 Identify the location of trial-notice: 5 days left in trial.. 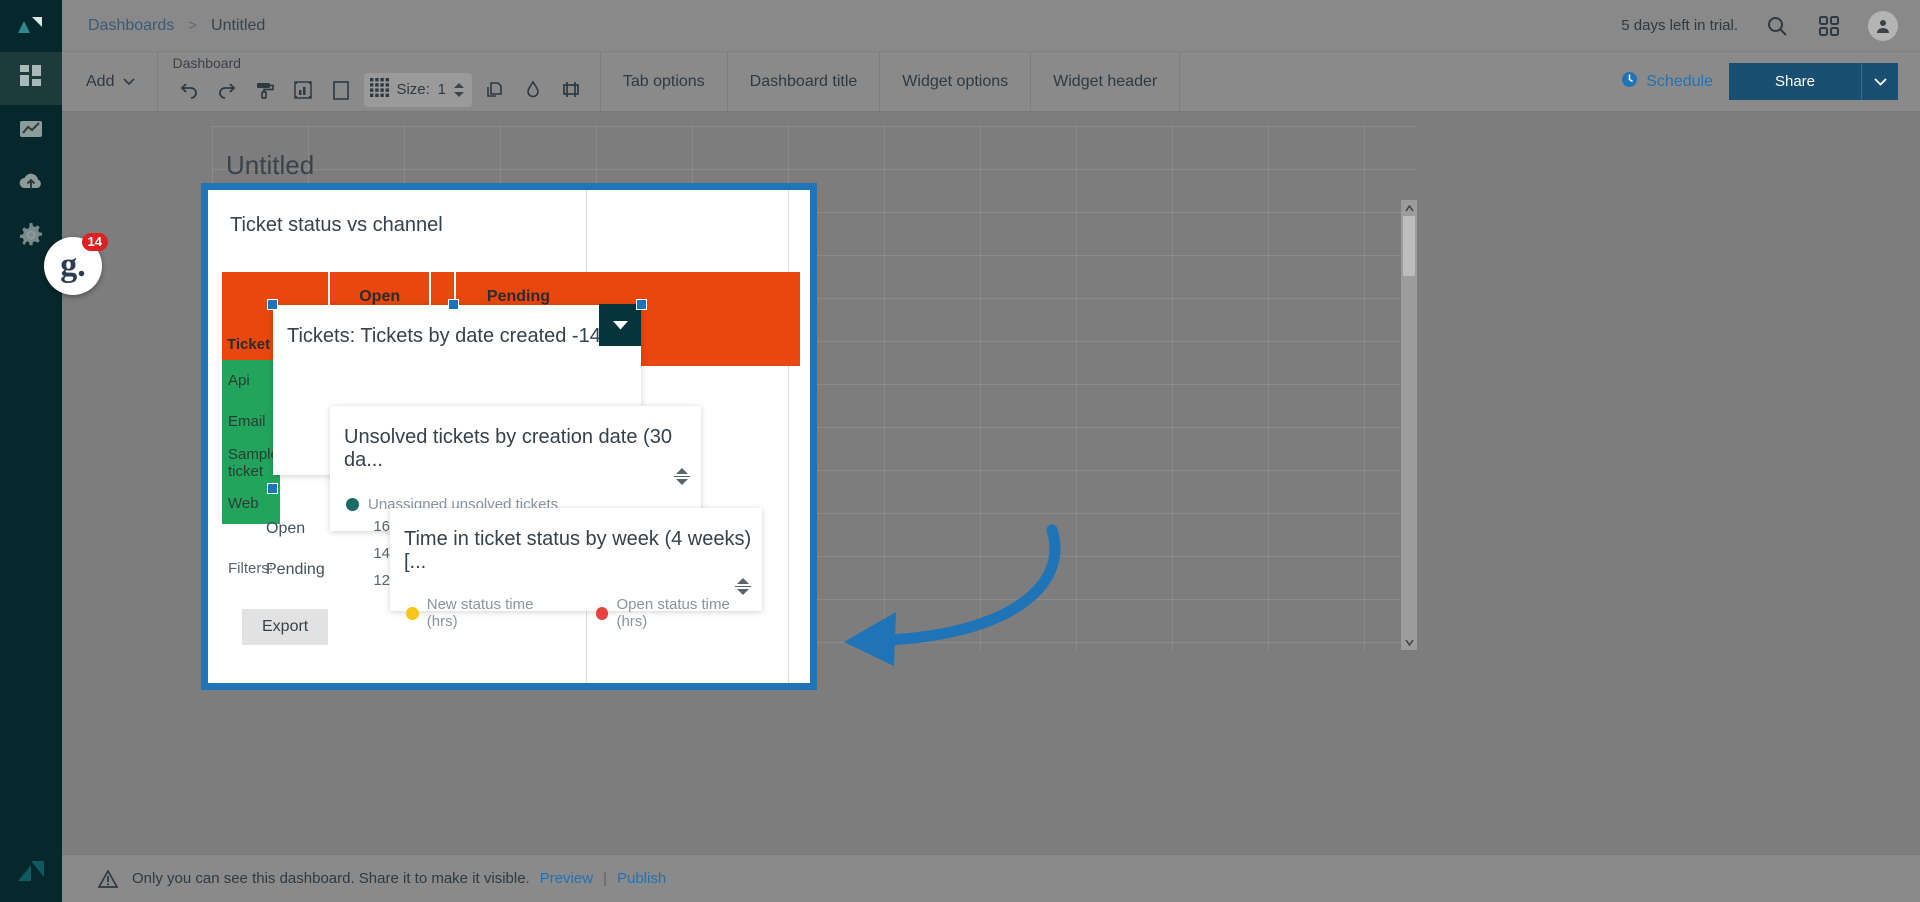
(1679, 25).